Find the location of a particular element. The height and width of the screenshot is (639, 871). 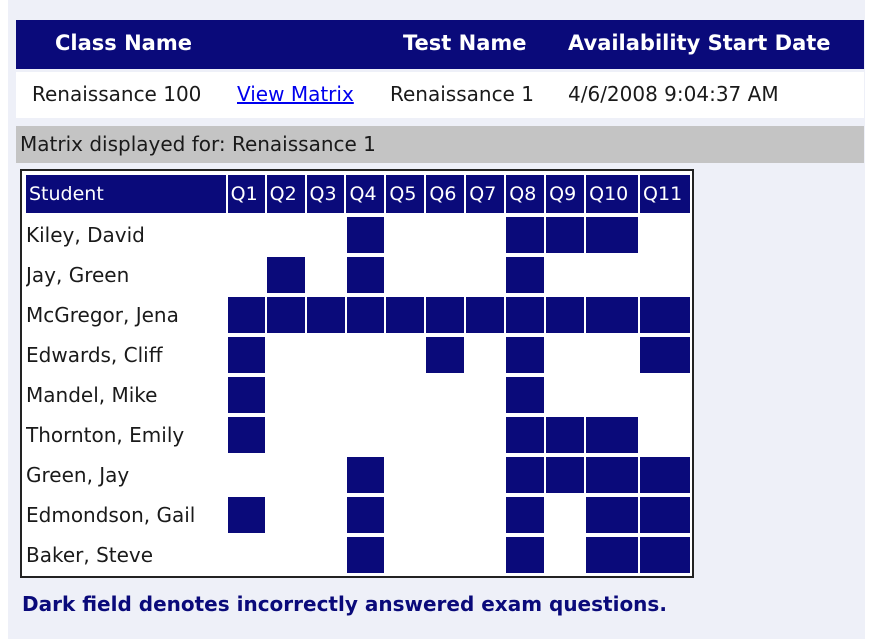

question-header-q7: Q7 is located at coordinates (485, 194).